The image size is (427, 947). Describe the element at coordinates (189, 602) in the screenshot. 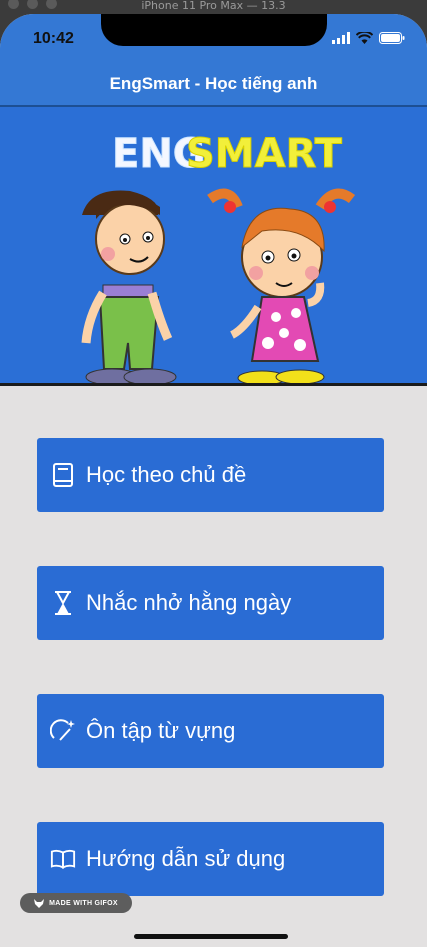

I see `daily-reminder-label: Nhắc nhở hằng ngày` at that location.